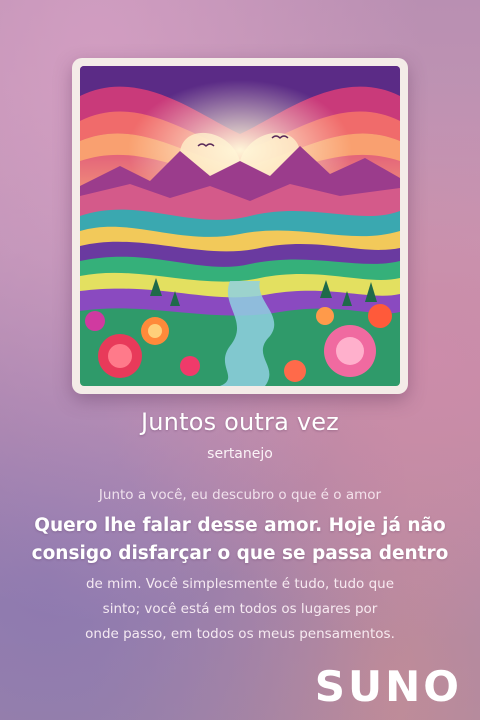 The width and height of the screenshot is (480, 720). Describe the element at coordinates (240, 525) in the screenshot. I see `lyric-line-current: Quero lhe falar desse amor. Hoje já não` at that location.